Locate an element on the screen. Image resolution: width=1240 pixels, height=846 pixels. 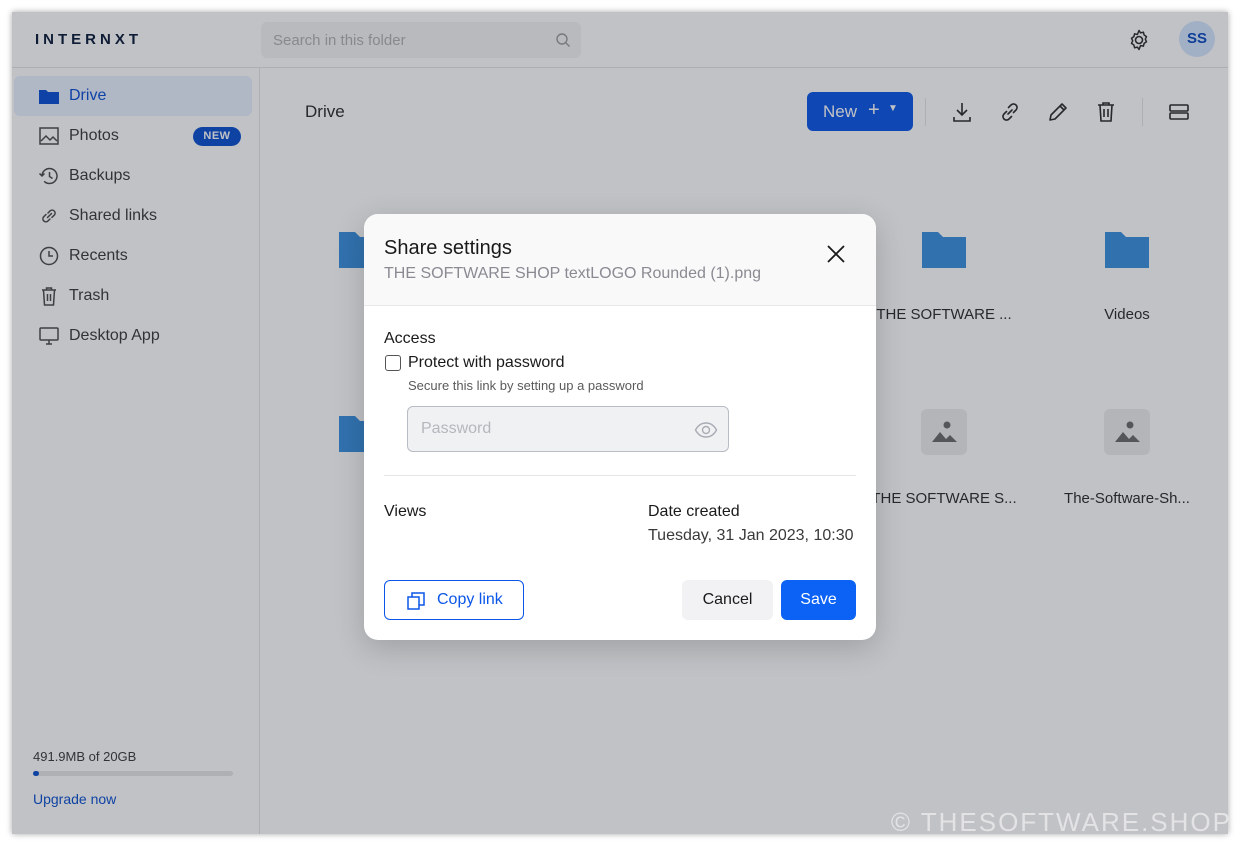
protect-password-checkbox is located at coordinates (393, 363).